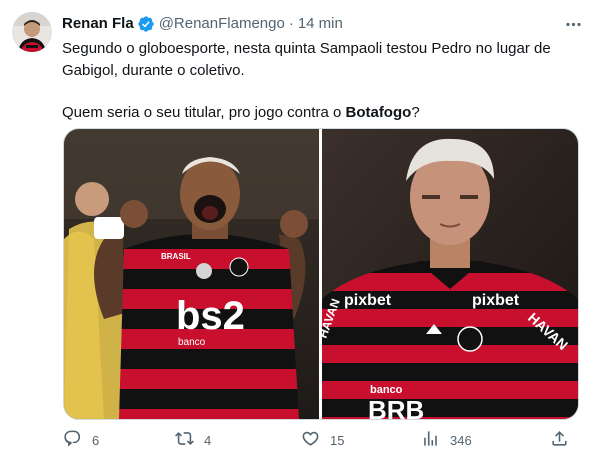  What do you see at coordinates (496, 300) in the screenshot?
I see `sponsor-pixbet-right-text: pixbet` at bounding box center [496, 300].